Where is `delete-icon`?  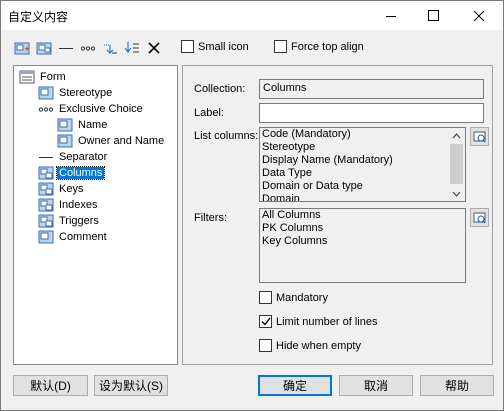
delete-icon is located at coordinates (154, 48).